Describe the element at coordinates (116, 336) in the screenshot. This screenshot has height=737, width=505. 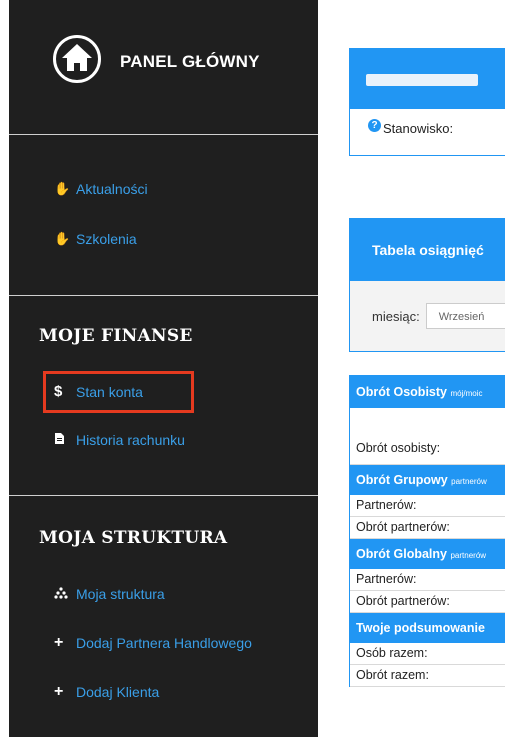
I see `section-title-finanse: MOJE FINANSE` at that location.